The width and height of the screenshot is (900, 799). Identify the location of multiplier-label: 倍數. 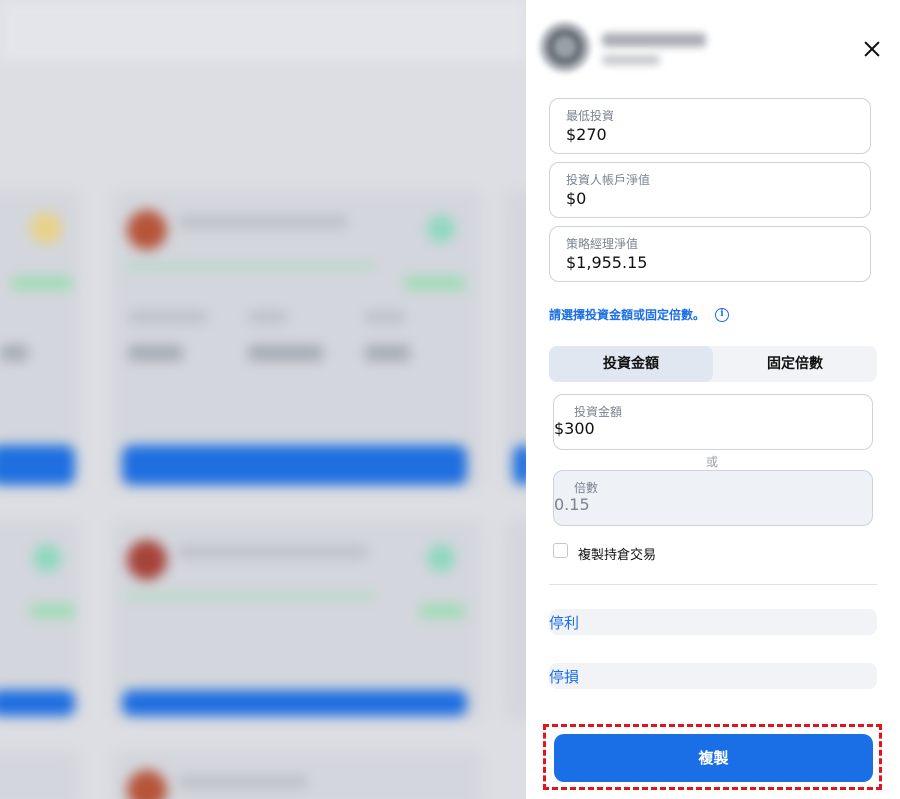
(586, 488).